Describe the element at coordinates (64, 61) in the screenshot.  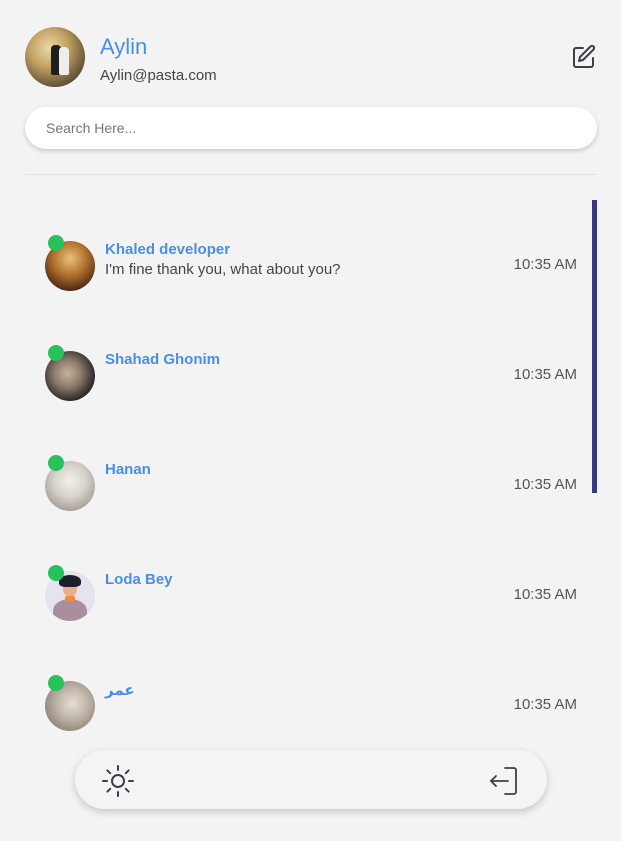
I see `avatar-figure` at that location.